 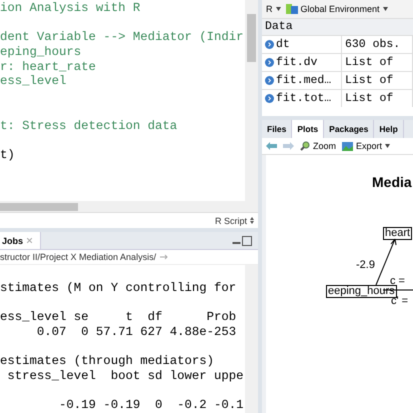 I want to click on back-arrow-icon, so click(x=271, y=146).